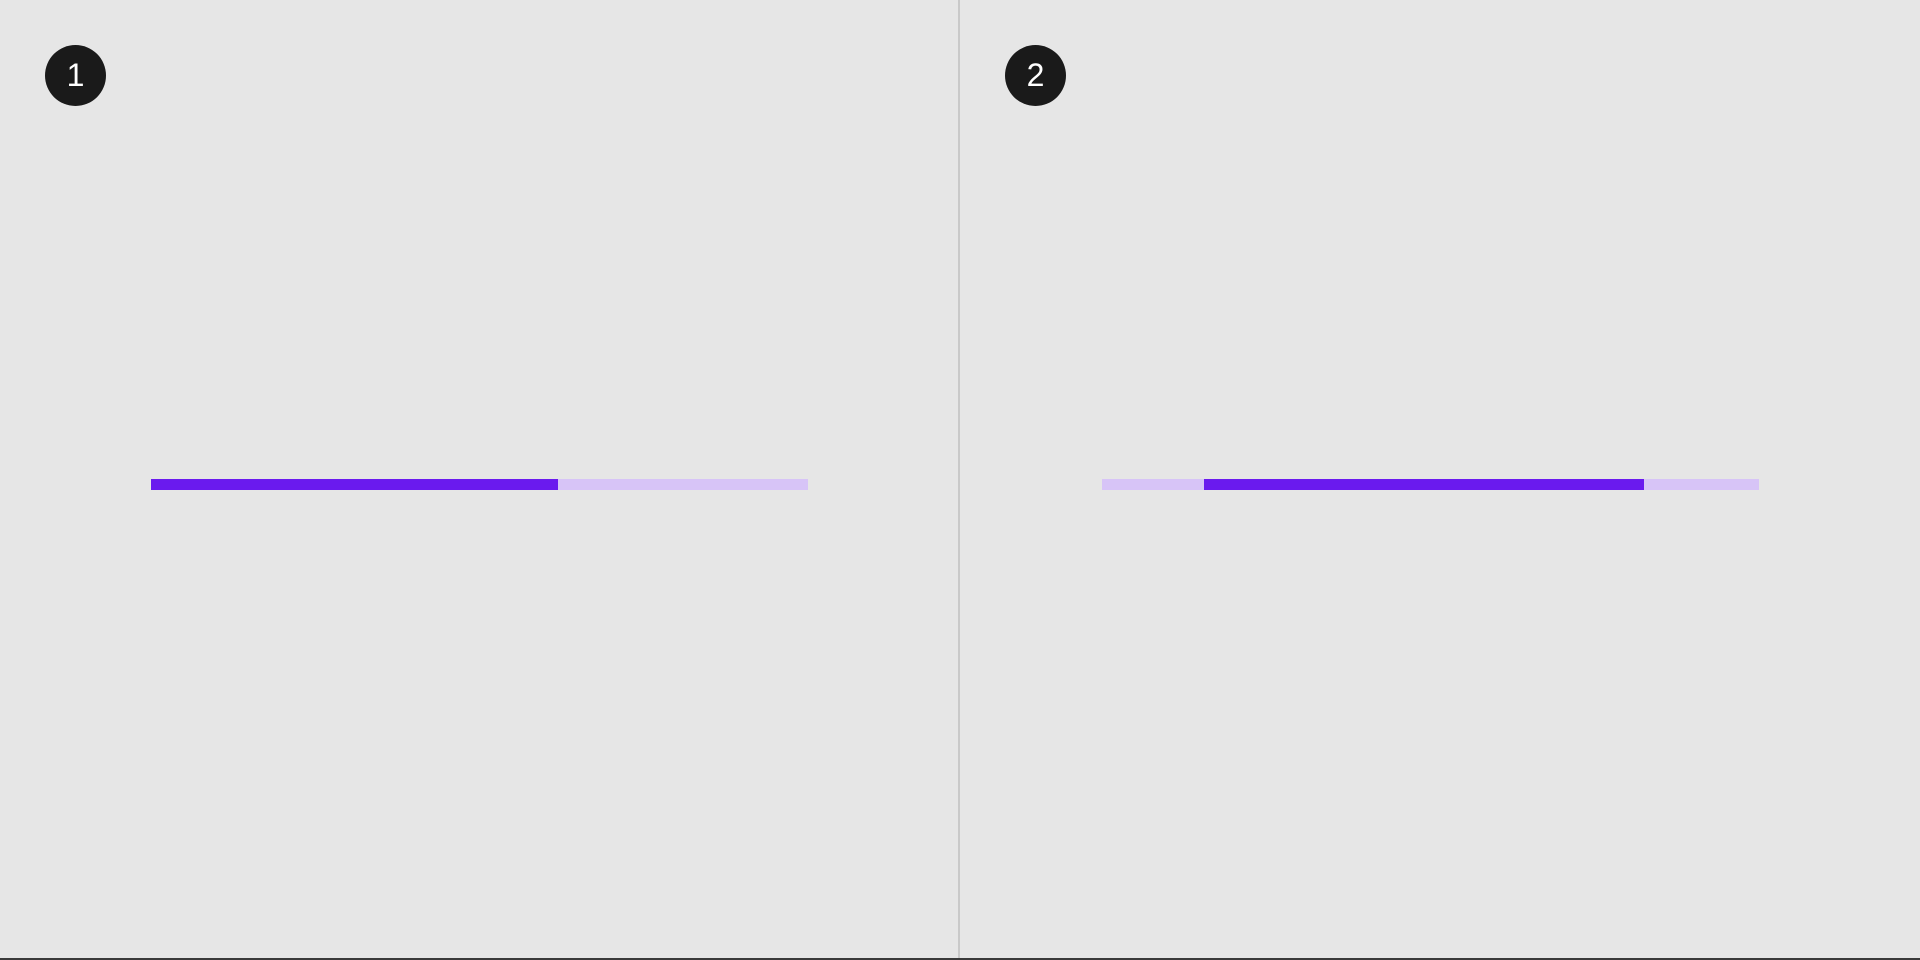  I want to click on linear-progress-indicator-indeterminate, so click(1424, 484).